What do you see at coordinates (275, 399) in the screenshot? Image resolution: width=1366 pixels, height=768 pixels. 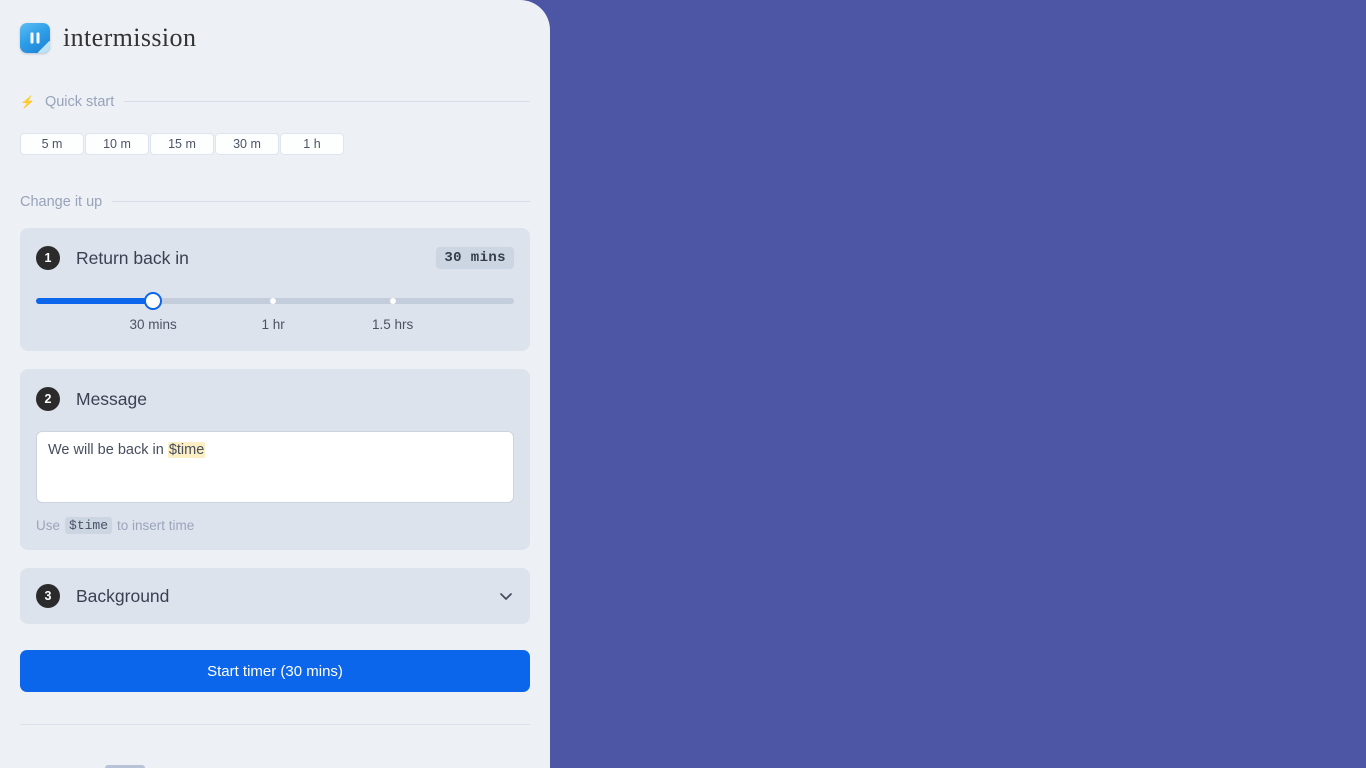 I see `card-header: 2 Message` at bounding box center [275, 399].